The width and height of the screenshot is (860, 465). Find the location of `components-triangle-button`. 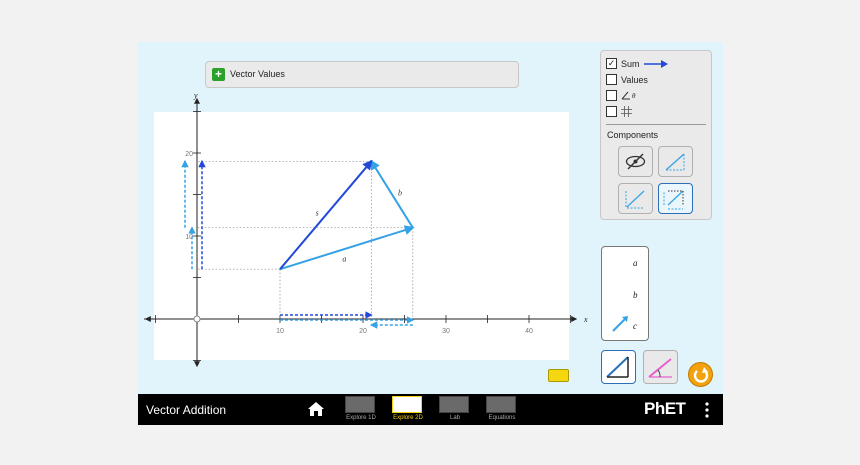

components-triangle-button is located at coordinates (675, 161).